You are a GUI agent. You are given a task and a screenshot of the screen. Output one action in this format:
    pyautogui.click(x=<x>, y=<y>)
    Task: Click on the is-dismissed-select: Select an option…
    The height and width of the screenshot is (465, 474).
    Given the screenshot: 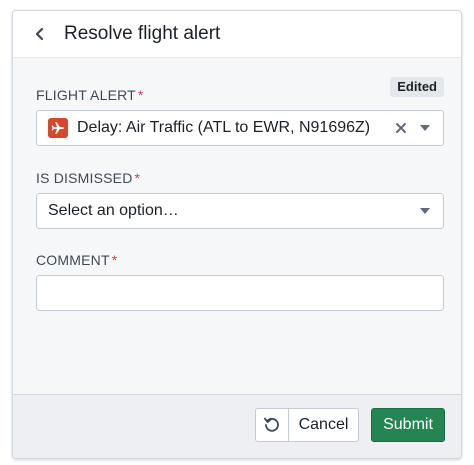 What is the action you would take?
    pyautogui.click(x=240, y=211)
    